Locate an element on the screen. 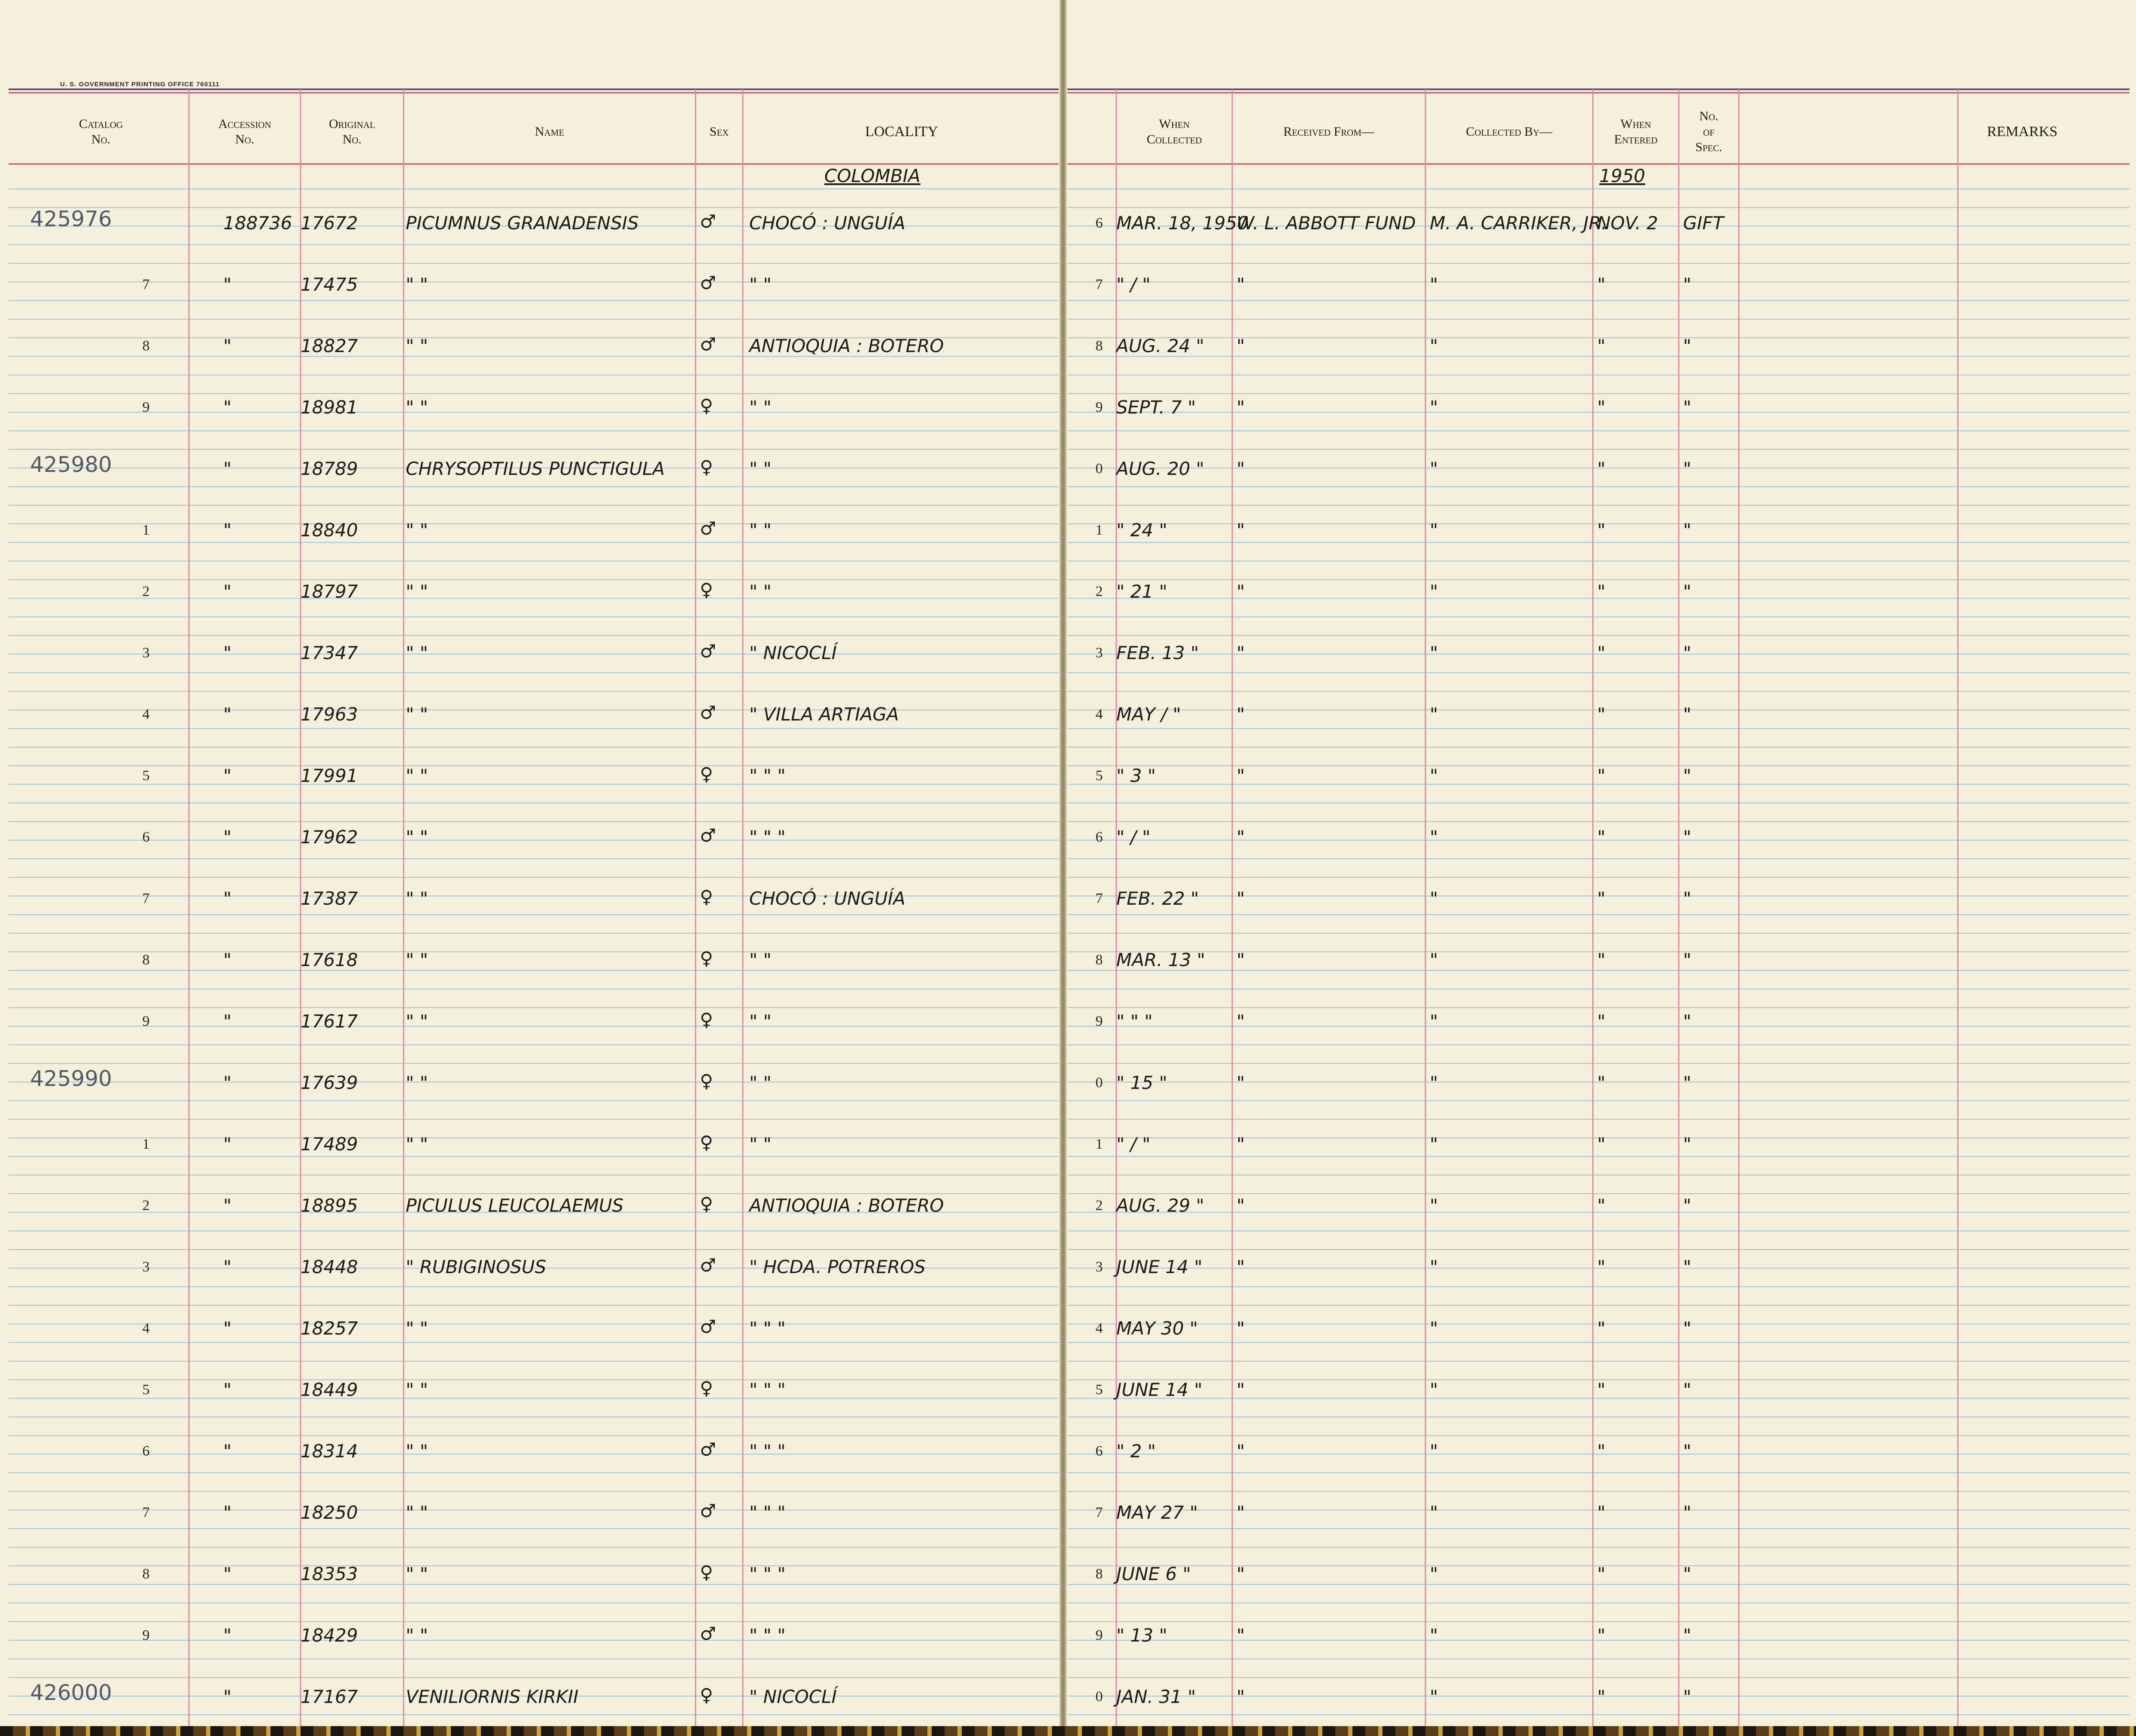  original-number: 17387 is located at coordinates (329, 898).